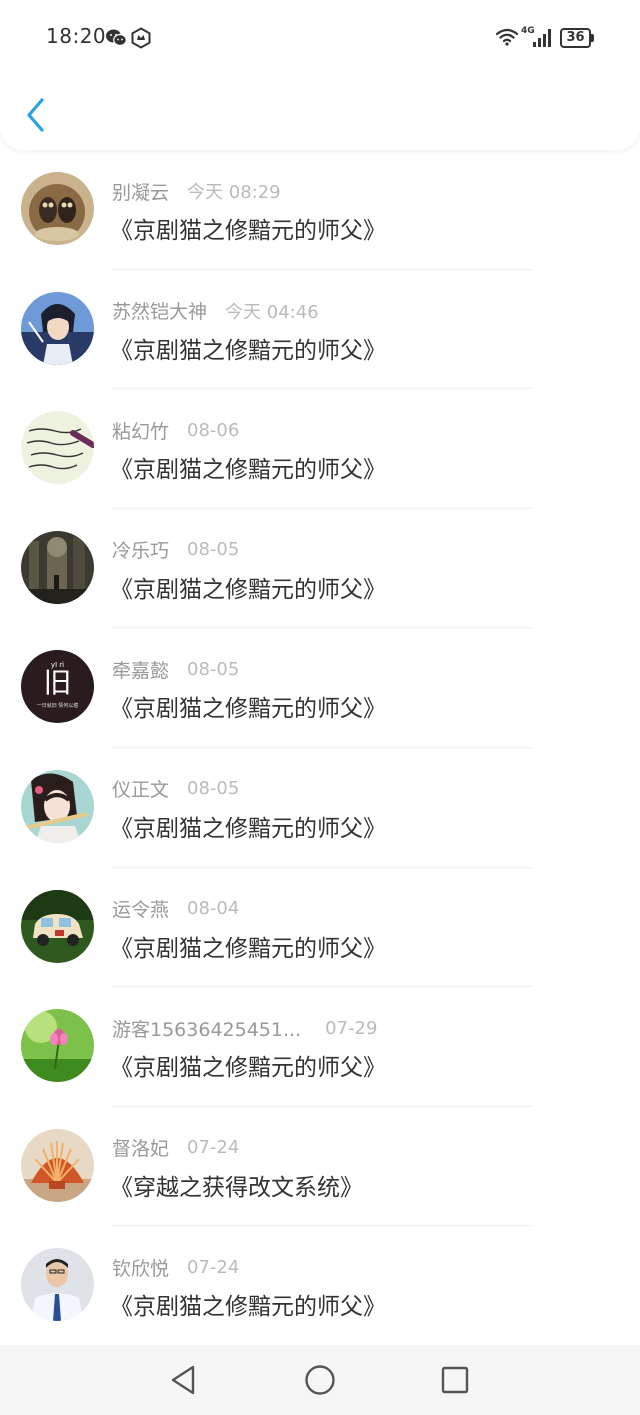  I want to click on status-time: 18:20, so click(76, 36).